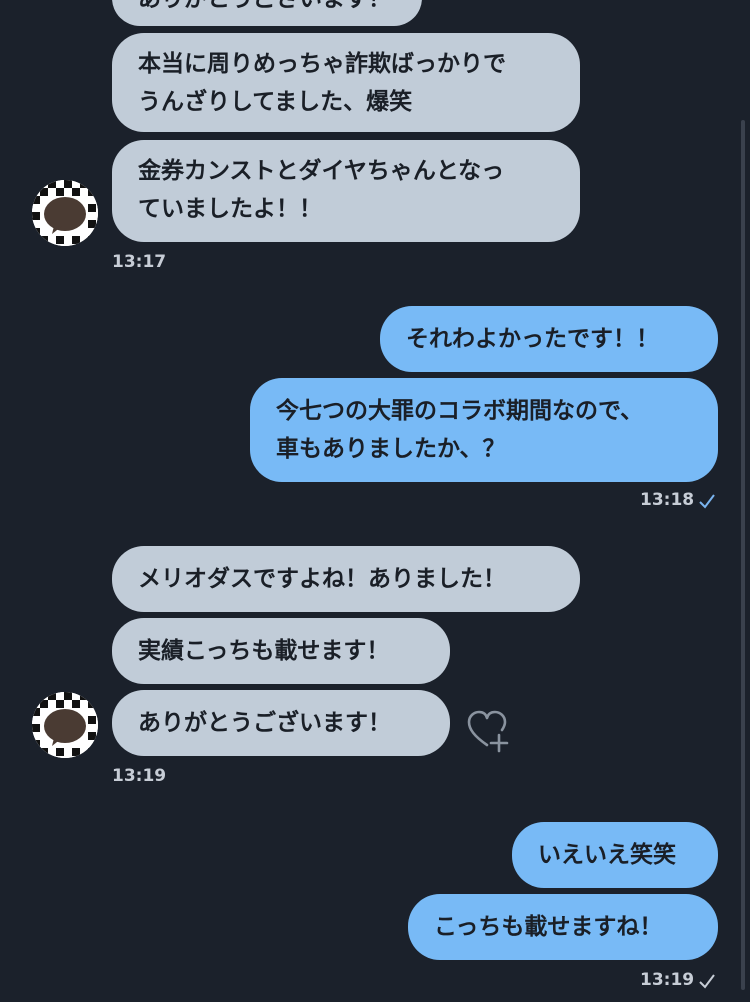 This screenshot has width=750, height=1002. Describe the element at coordinates (139, 262) in the screenshot. I see `timestamp: 13:17` at that location.